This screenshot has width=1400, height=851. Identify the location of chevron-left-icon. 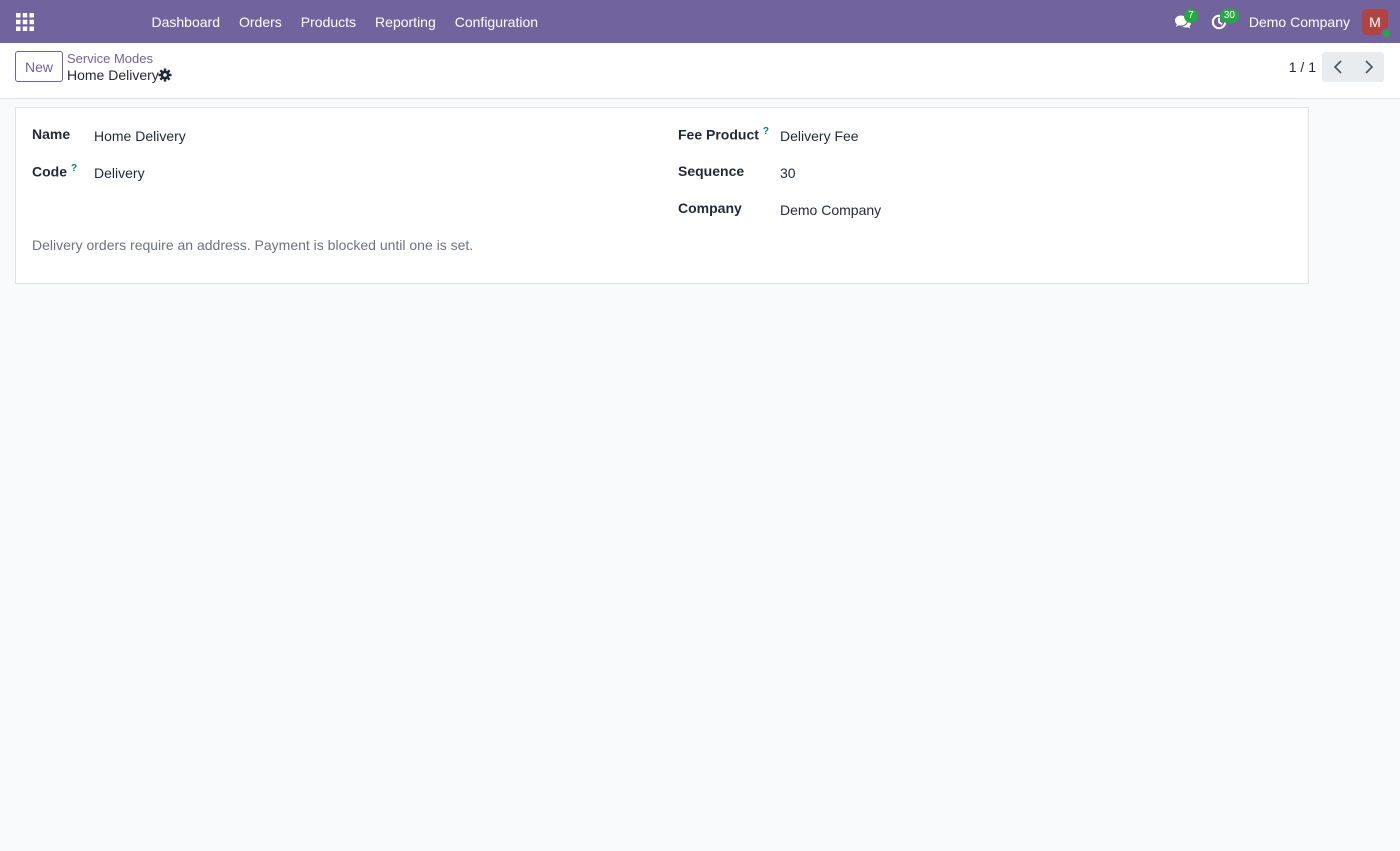
(1337, 67).